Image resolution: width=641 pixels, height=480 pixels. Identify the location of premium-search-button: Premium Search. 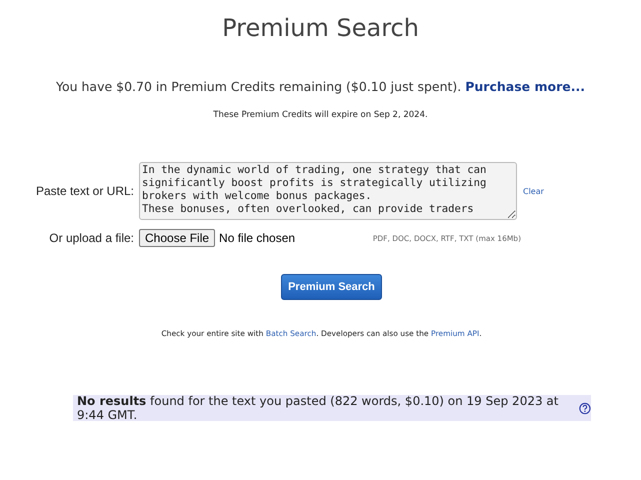
(331, 287).